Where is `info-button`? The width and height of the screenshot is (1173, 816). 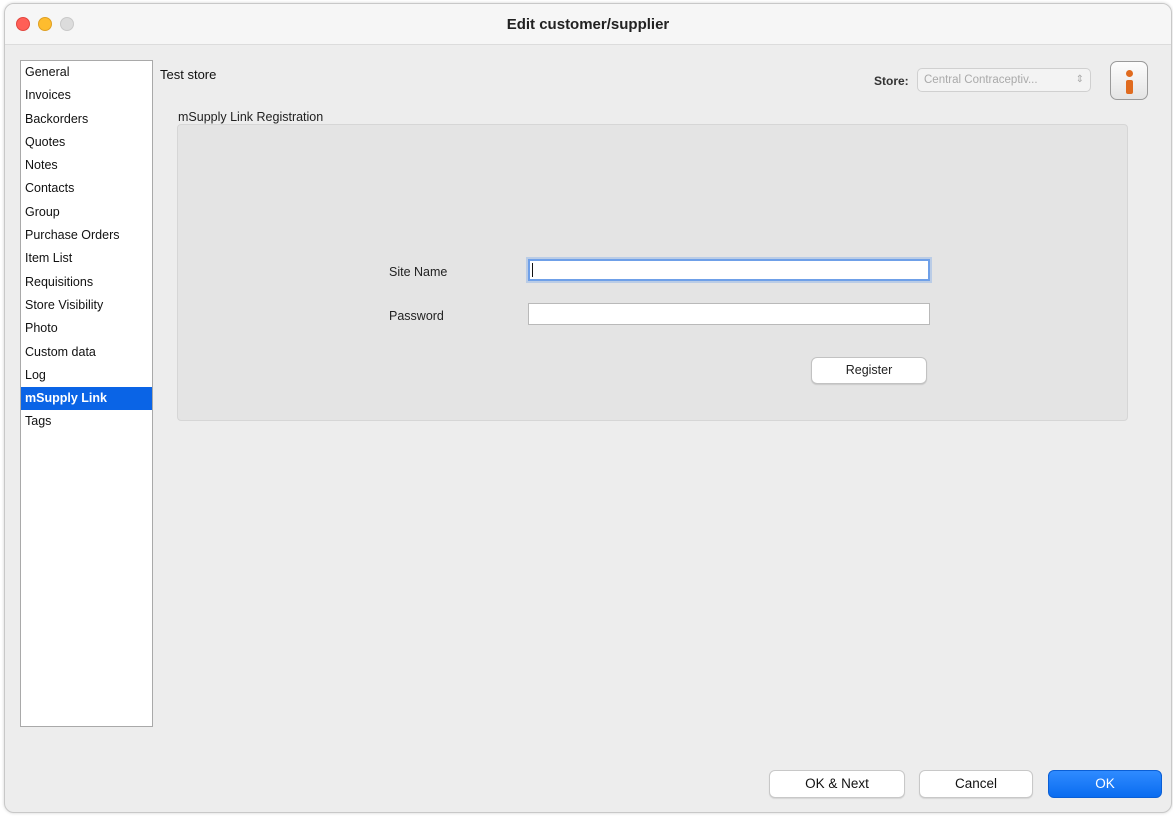
info-button is located at coordinates (1129, 80).